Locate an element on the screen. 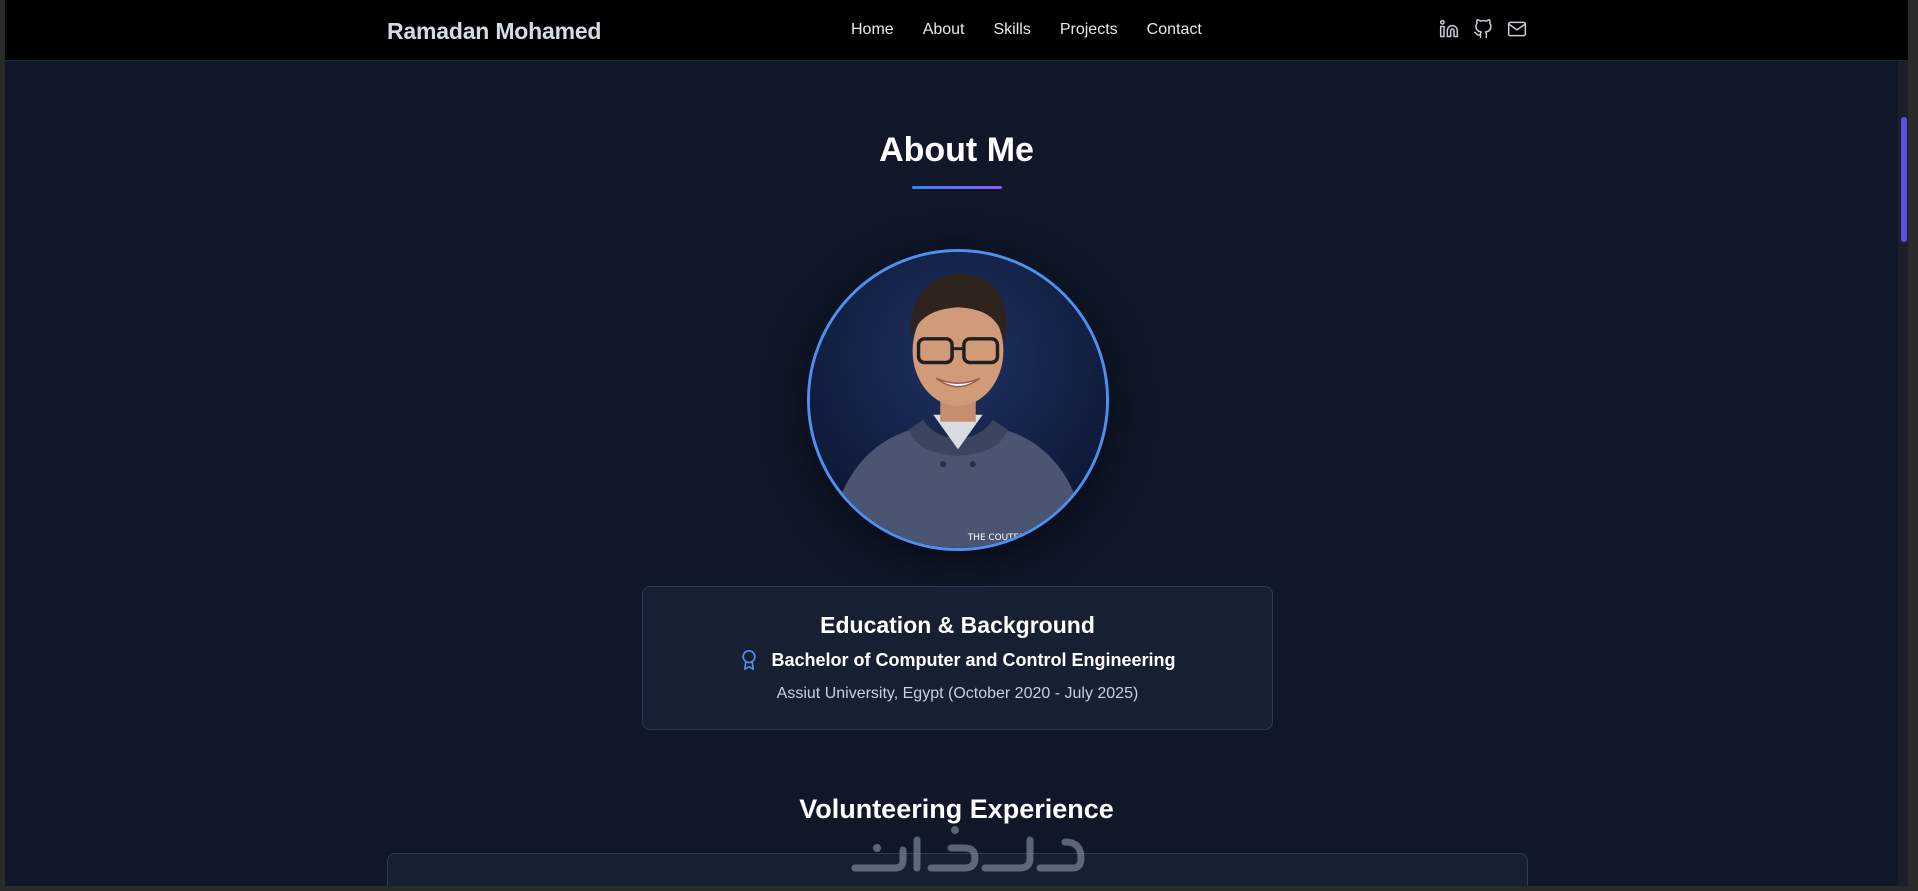 This screenshot has height=891, width=1918. profile-avatar: THE COUTER is located at coordinates (958, 400).